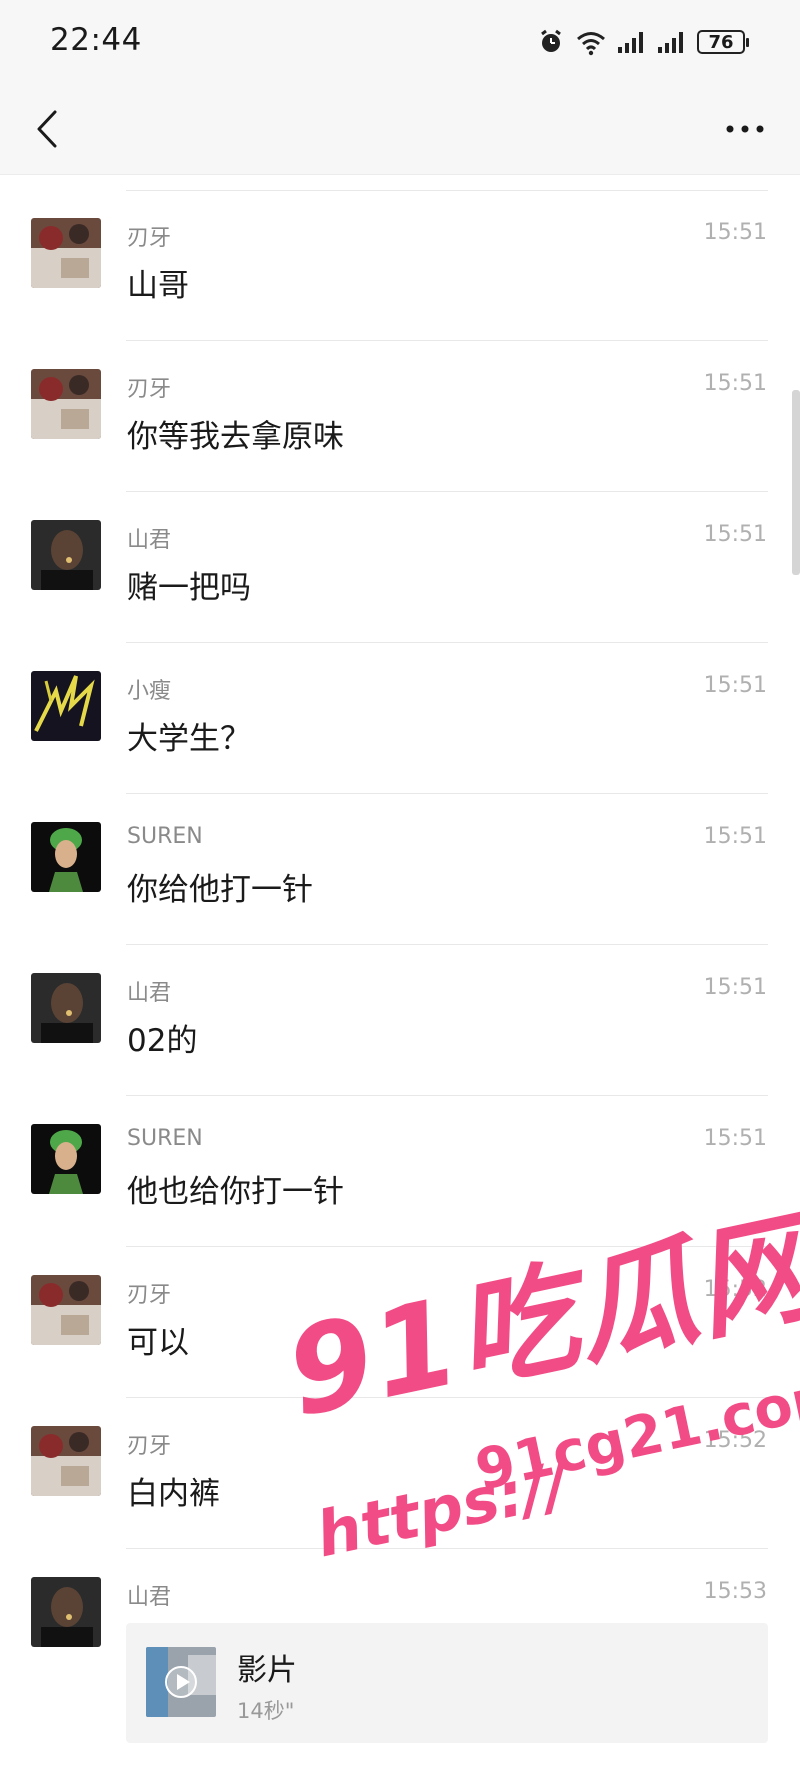  I want to click on status-bar: 22:44 76, so click(400, 43).